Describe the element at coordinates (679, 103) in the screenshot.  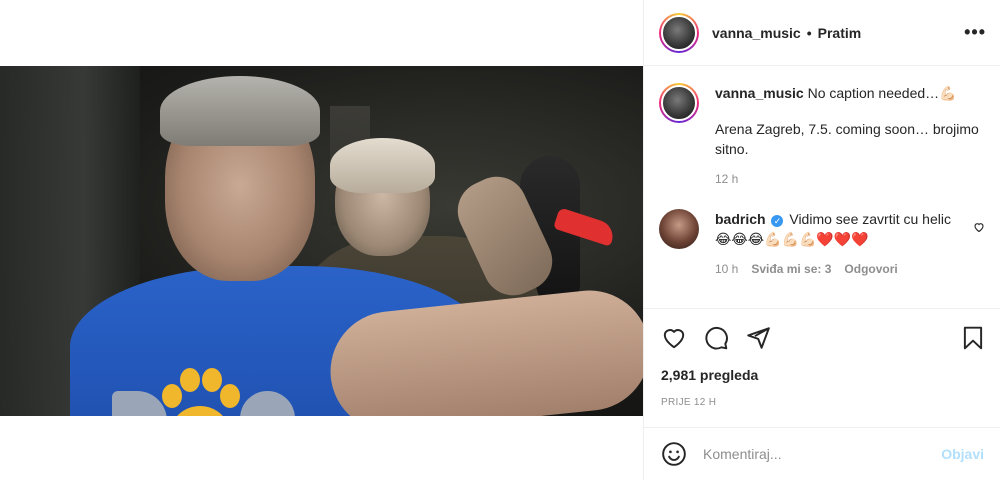
I see `caption-avatar` at that location.